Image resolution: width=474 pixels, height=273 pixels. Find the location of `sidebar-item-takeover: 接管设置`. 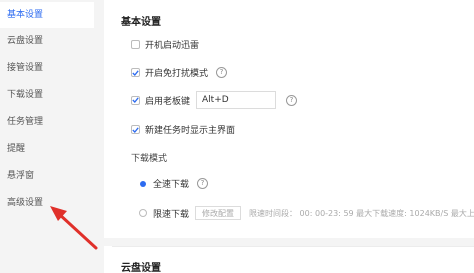

sidebar-item-takeover: 接管设置 is located at coordinates (47, 68).